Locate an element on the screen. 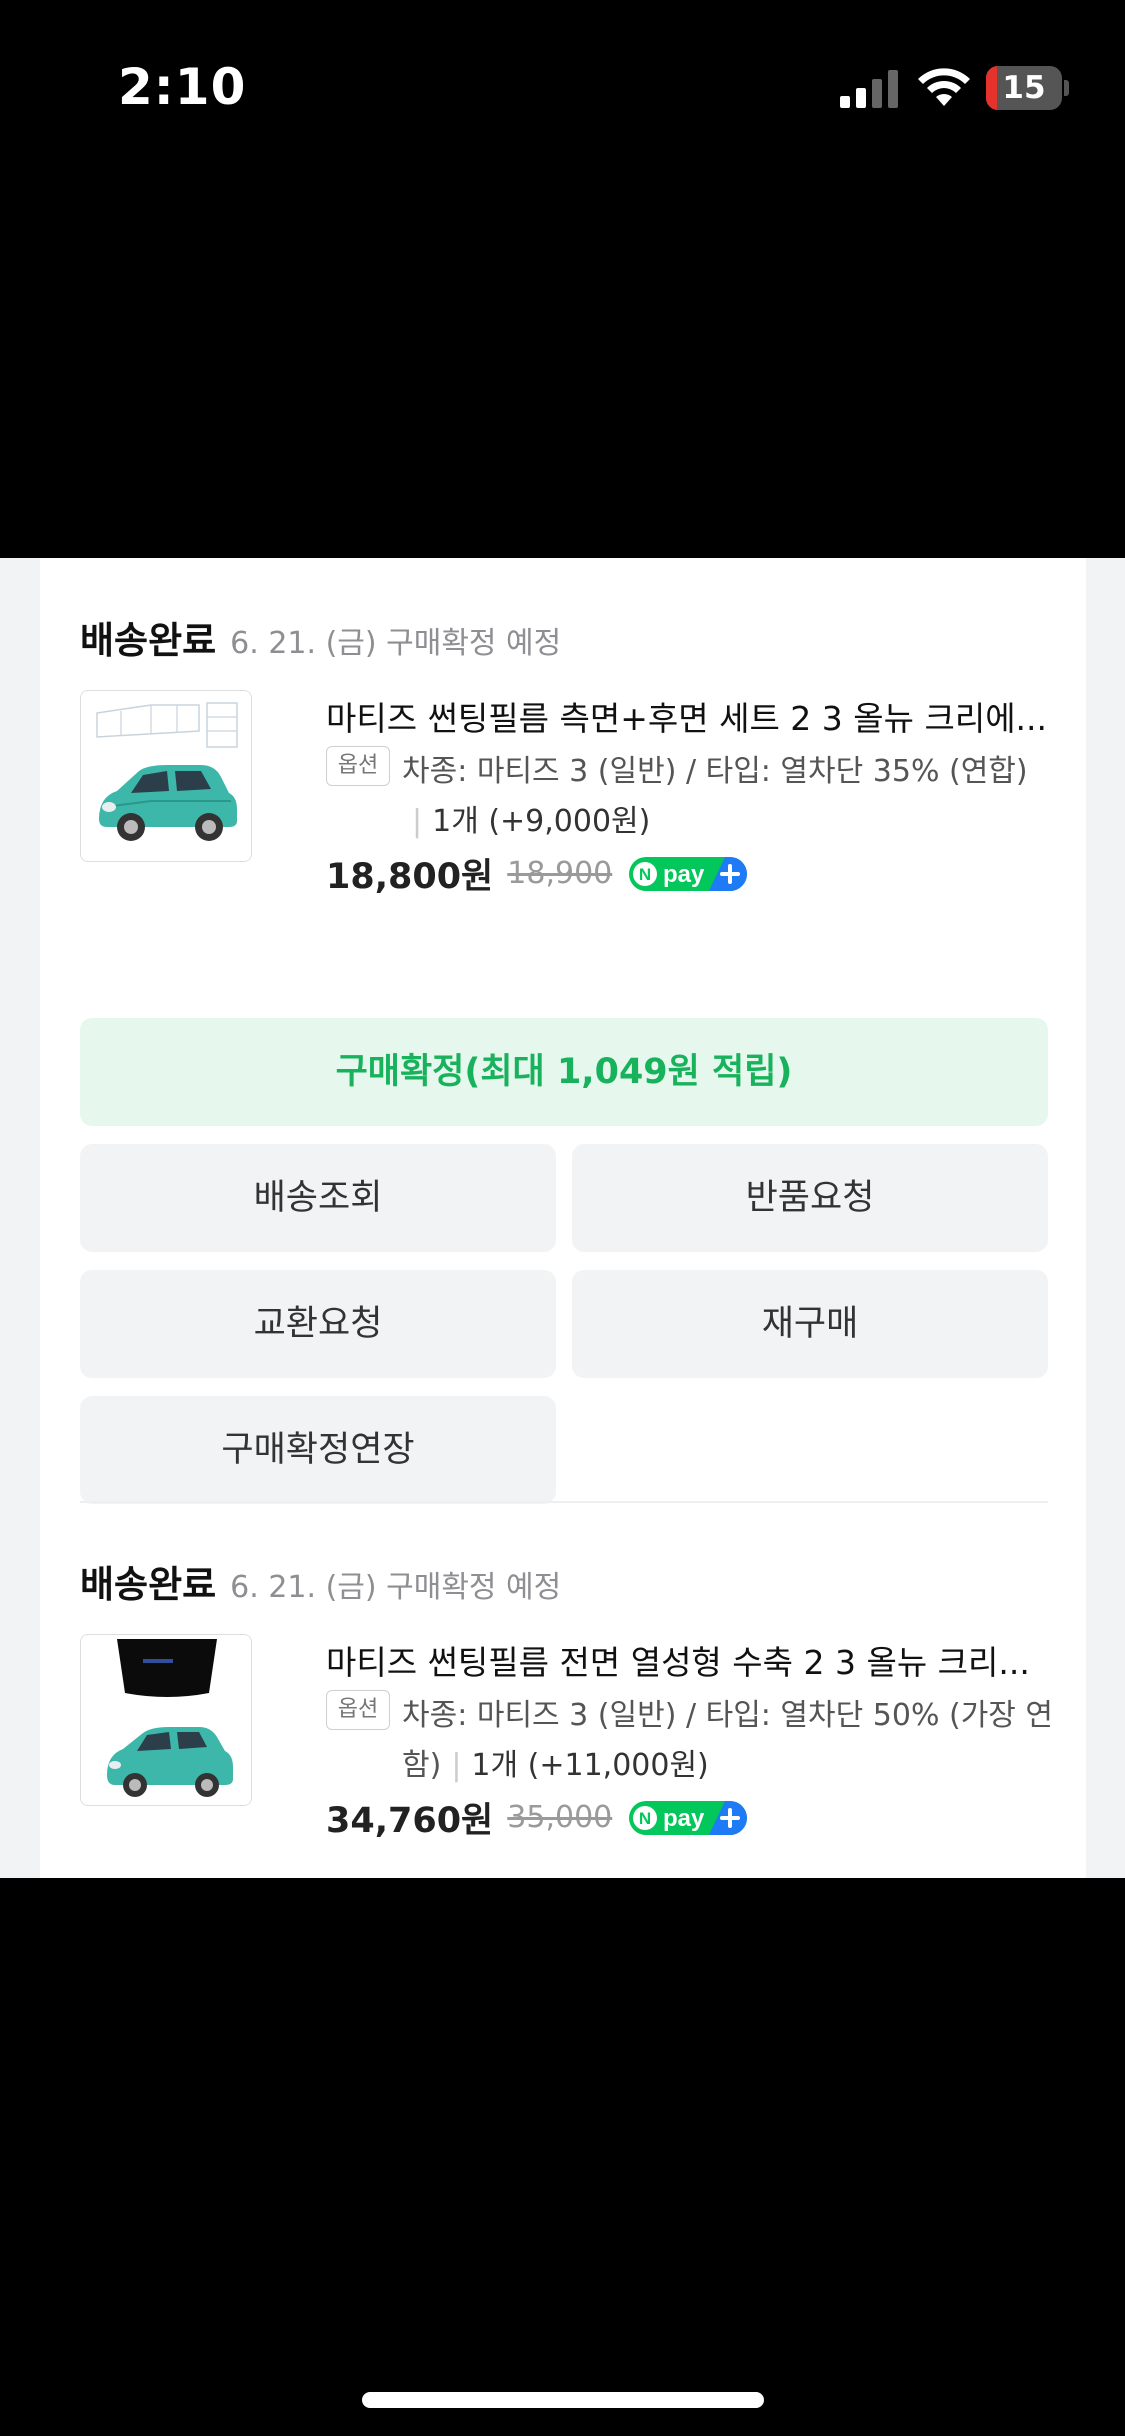 This screenshot has width=1125, height=2436. rebuy-button: 재구매 is located at coordinates (810, 1324).